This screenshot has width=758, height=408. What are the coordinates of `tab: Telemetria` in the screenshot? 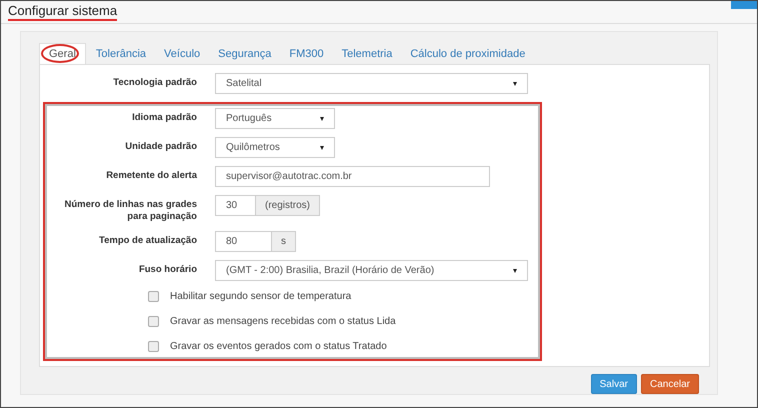 It's located at (367, 53).